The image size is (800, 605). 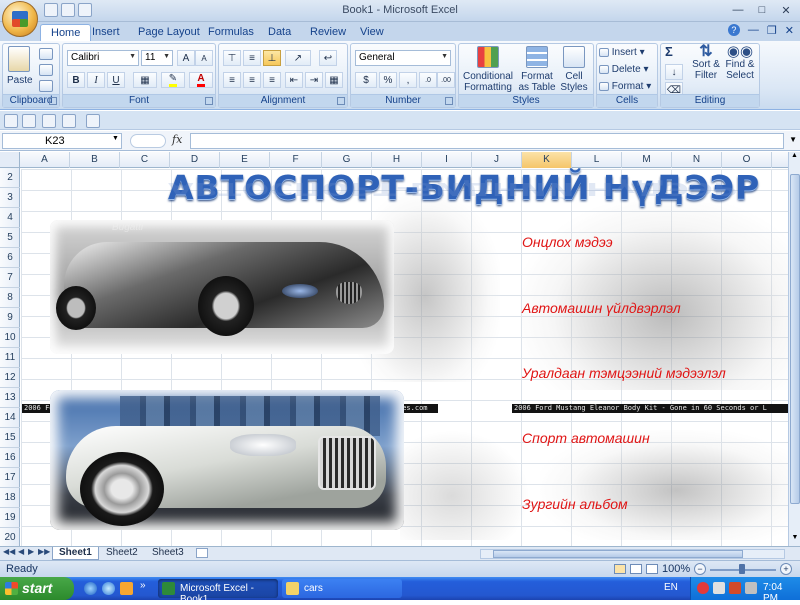 I want to click on insert-function-icon: fx, so click(x=177, y=139).